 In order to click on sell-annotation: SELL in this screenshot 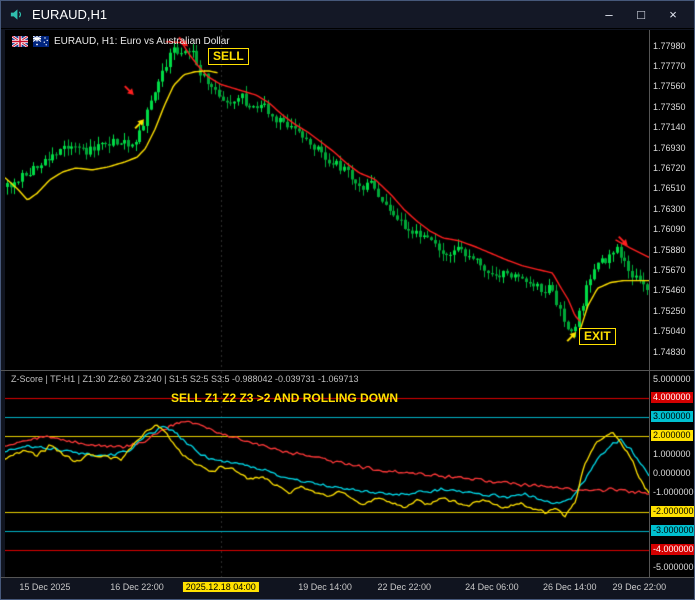, I will do `click(228, 56)`.